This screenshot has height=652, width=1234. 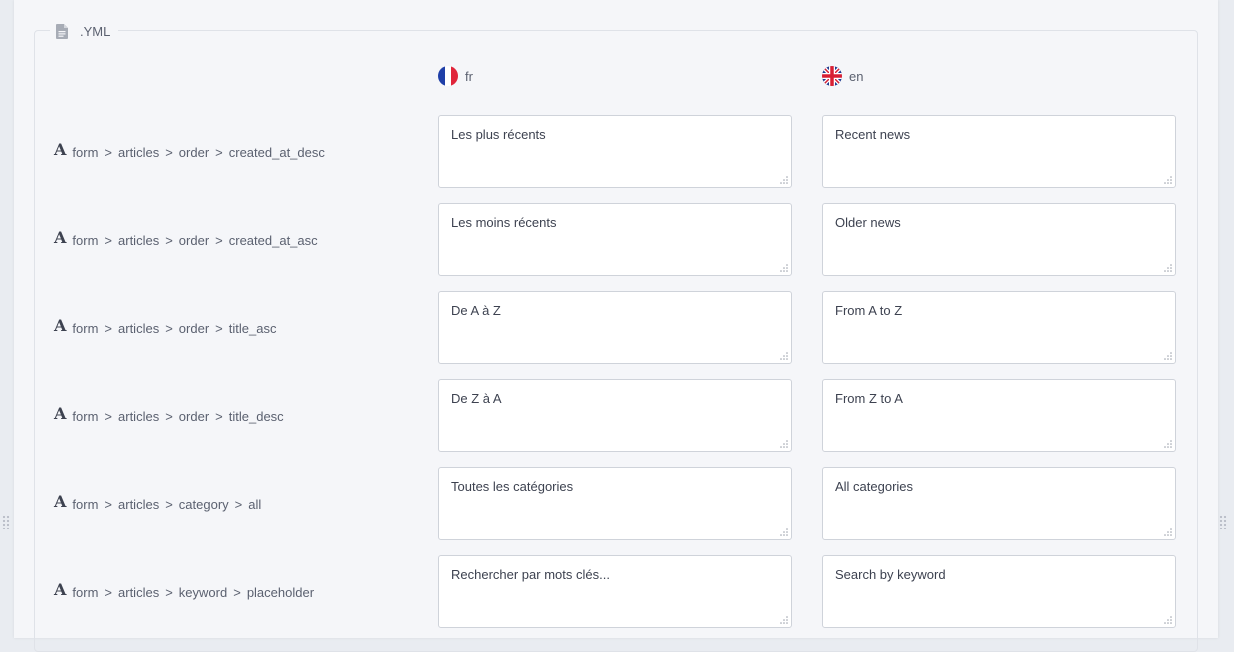 What do you see at coordinates (195, 240) in the screenshot?
I see `key-path: form > articles > order > created_at_asc` at bounding box center [195, 240].